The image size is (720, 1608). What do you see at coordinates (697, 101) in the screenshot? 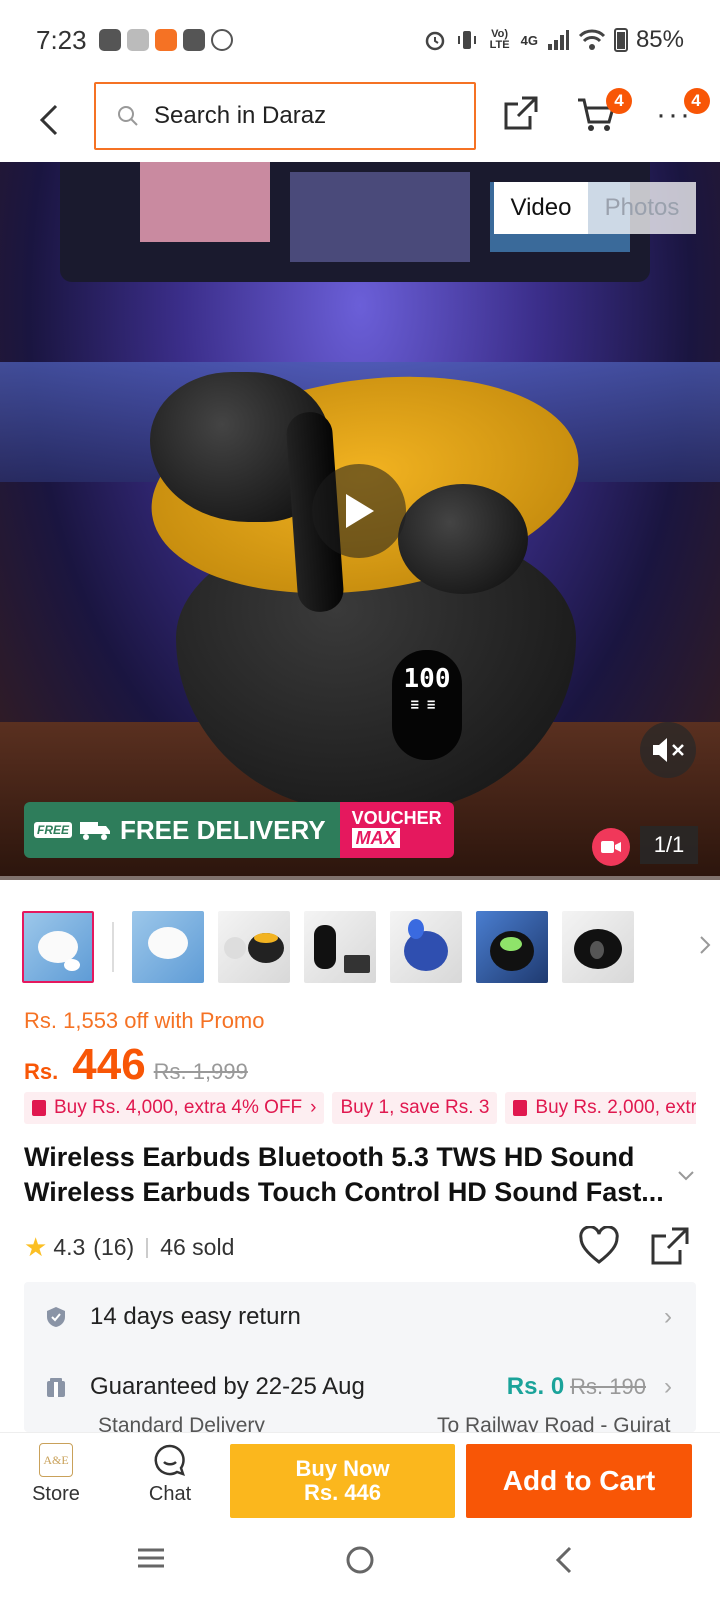
I see `more-badge: 4` at bounding box center [697, 101].